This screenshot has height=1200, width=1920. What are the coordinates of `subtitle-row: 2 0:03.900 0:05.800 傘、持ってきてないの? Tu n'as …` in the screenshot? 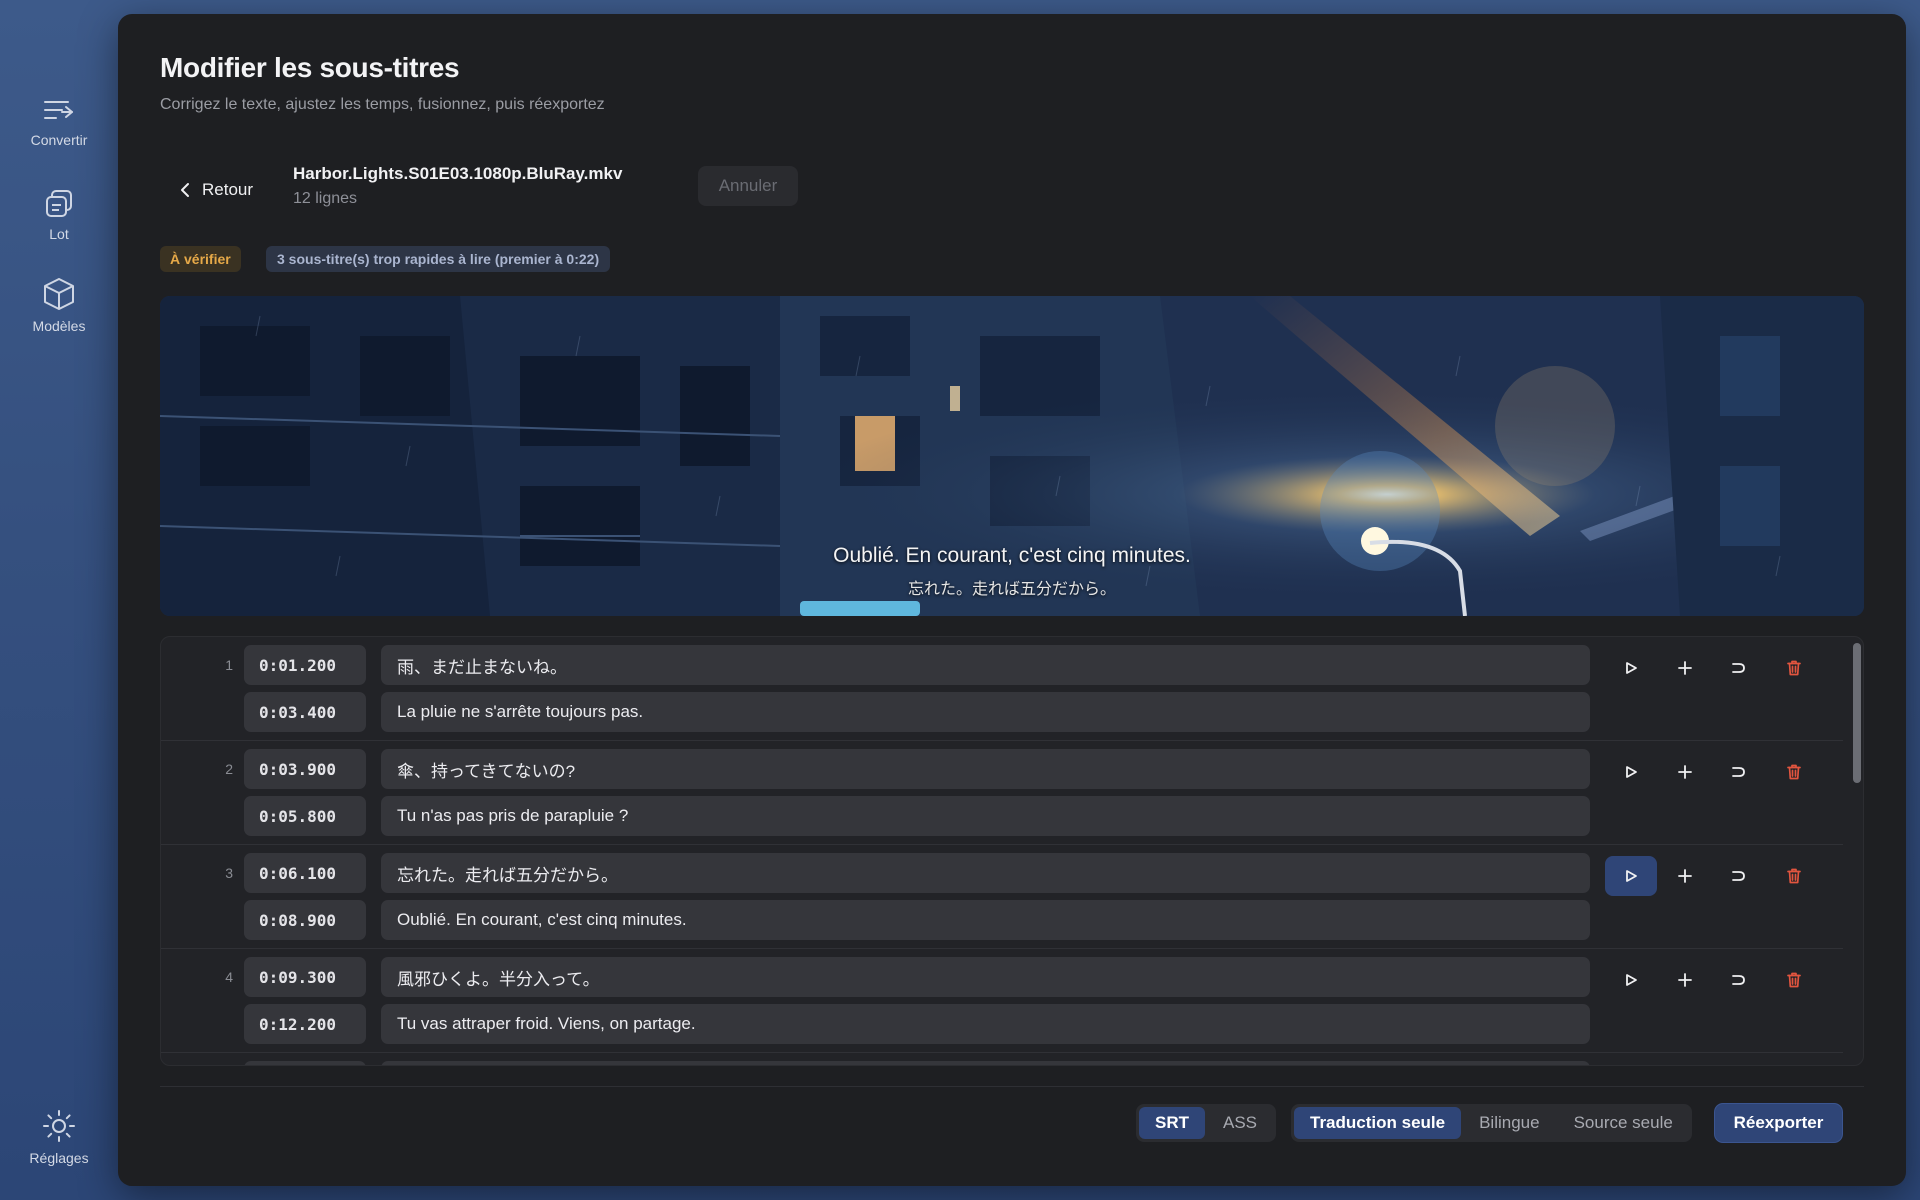 It's located at (1002, 793).